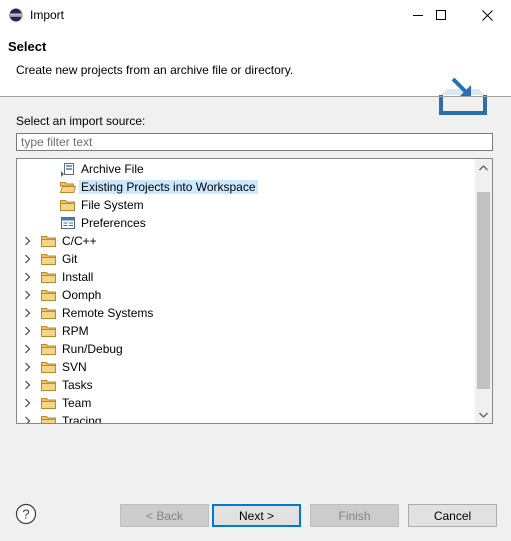 The width and height of the screenshot is (511, 541). What do you see at coordinates (164, 515) in the screenshot?
I see `back-button: < Back` at bounding box center [164, 515].